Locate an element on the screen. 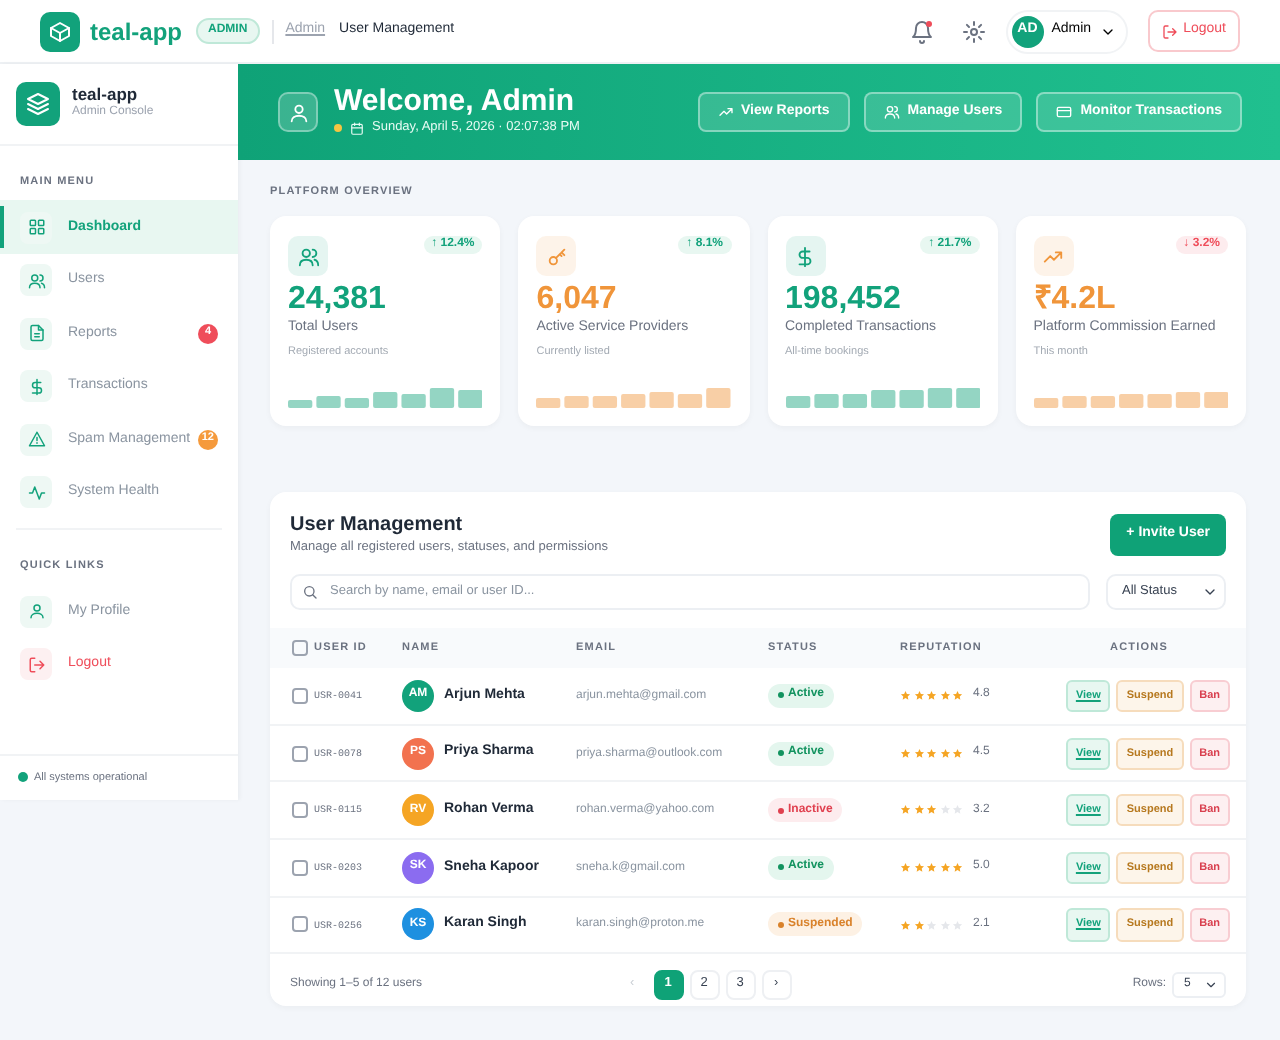  settings-icon is located at coordinates (973, 31).